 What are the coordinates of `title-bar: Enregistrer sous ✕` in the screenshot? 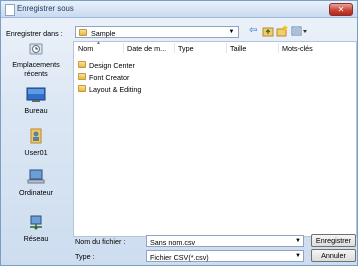 It's located at (179, 9).